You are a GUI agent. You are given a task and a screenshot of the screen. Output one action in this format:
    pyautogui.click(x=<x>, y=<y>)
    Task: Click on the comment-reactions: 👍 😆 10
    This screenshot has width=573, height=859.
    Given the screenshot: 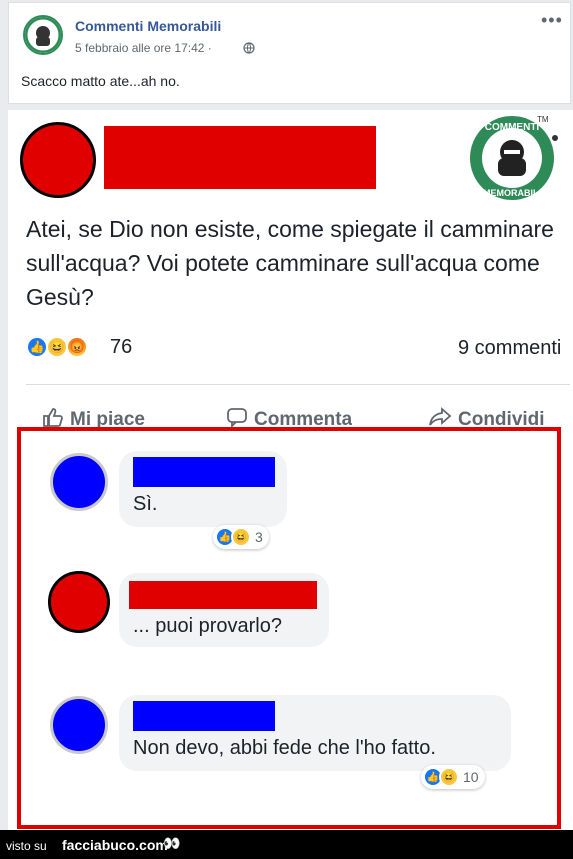 What is the action you would take?
    pyautogui.click(x=453, y=777)
    